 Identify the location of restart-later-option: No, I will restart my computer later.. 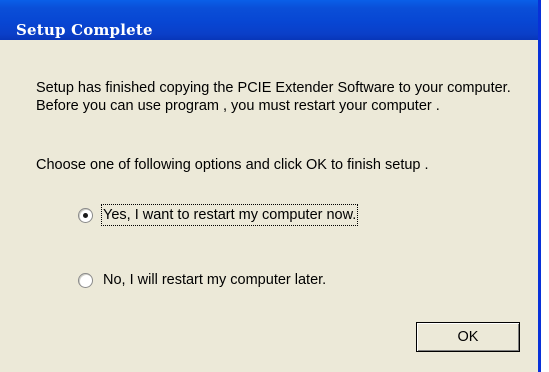
(202, 280).